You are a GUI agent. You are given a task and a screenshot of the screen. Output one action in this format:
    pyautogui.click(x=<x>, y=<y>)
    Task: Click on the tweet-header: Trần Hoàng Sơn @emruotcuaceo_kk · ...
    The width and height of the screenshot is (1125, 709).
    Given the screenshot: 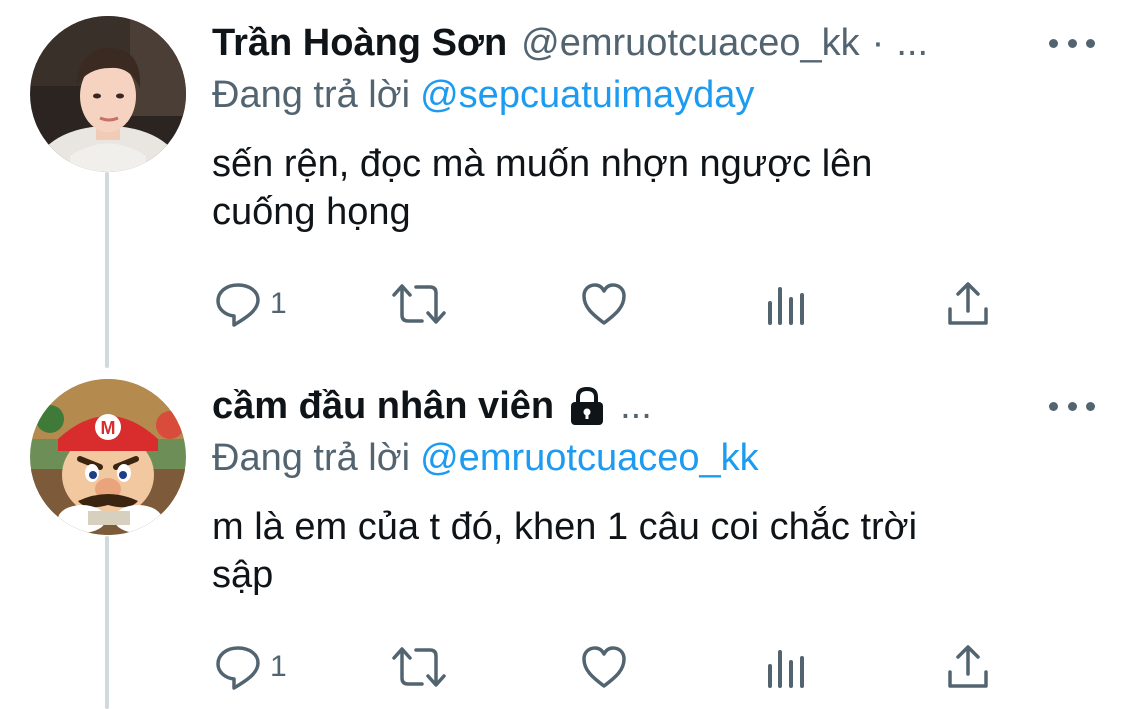 What is the action you would take?
    pyautogui.click(x=653, y=43)
    